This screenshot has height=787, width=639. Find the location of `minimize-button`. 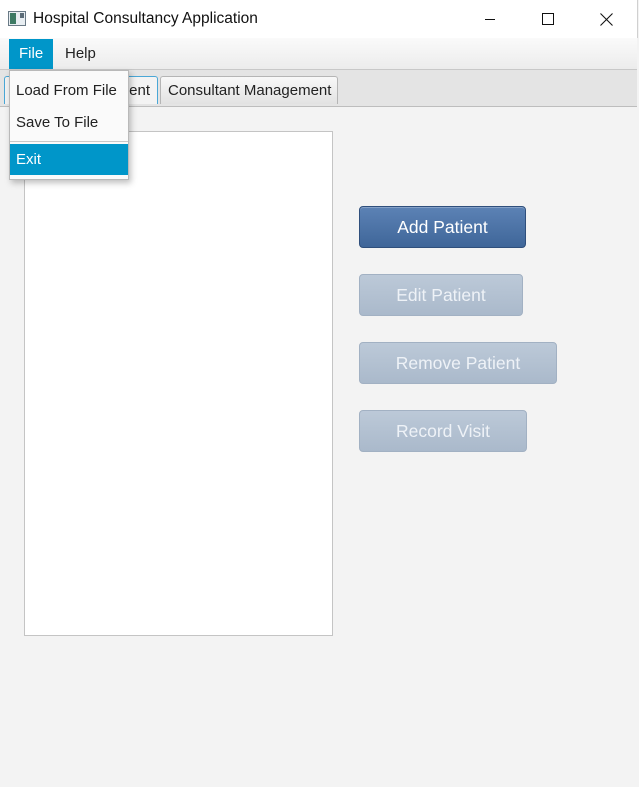

minimize-button is located at coordinates (490, 19).